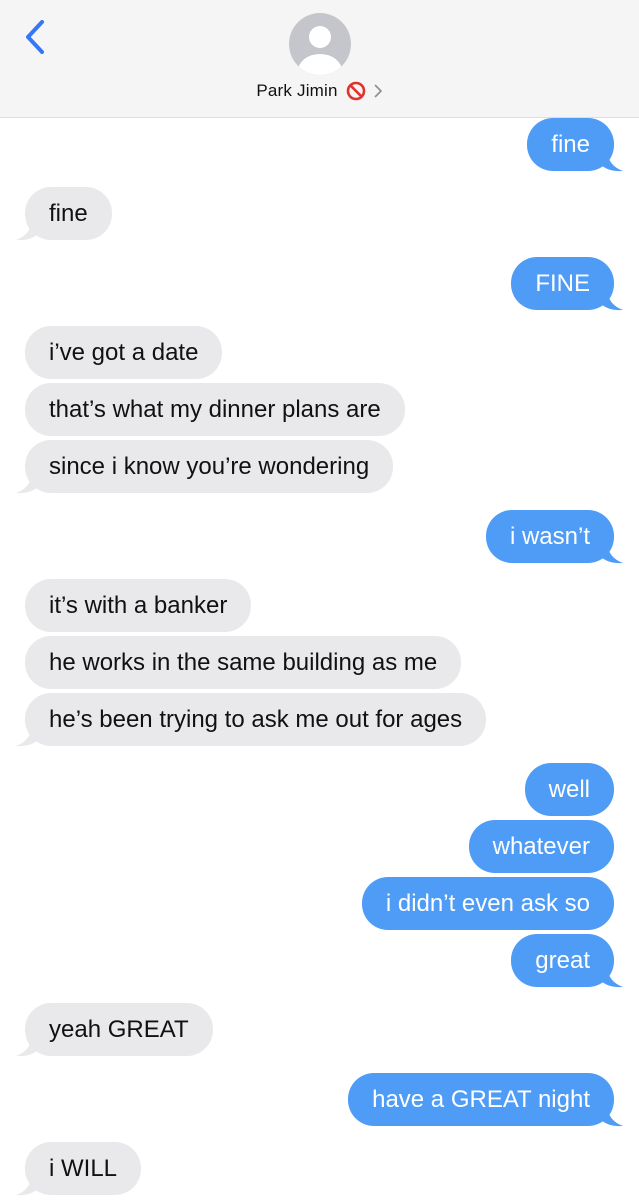 This screenshot has width=639, height=1200. What do you see at coordinates (119, 1029) in the screenshot?
I see `message-text: yeah GREAT` at bounding box center [119, 1029].